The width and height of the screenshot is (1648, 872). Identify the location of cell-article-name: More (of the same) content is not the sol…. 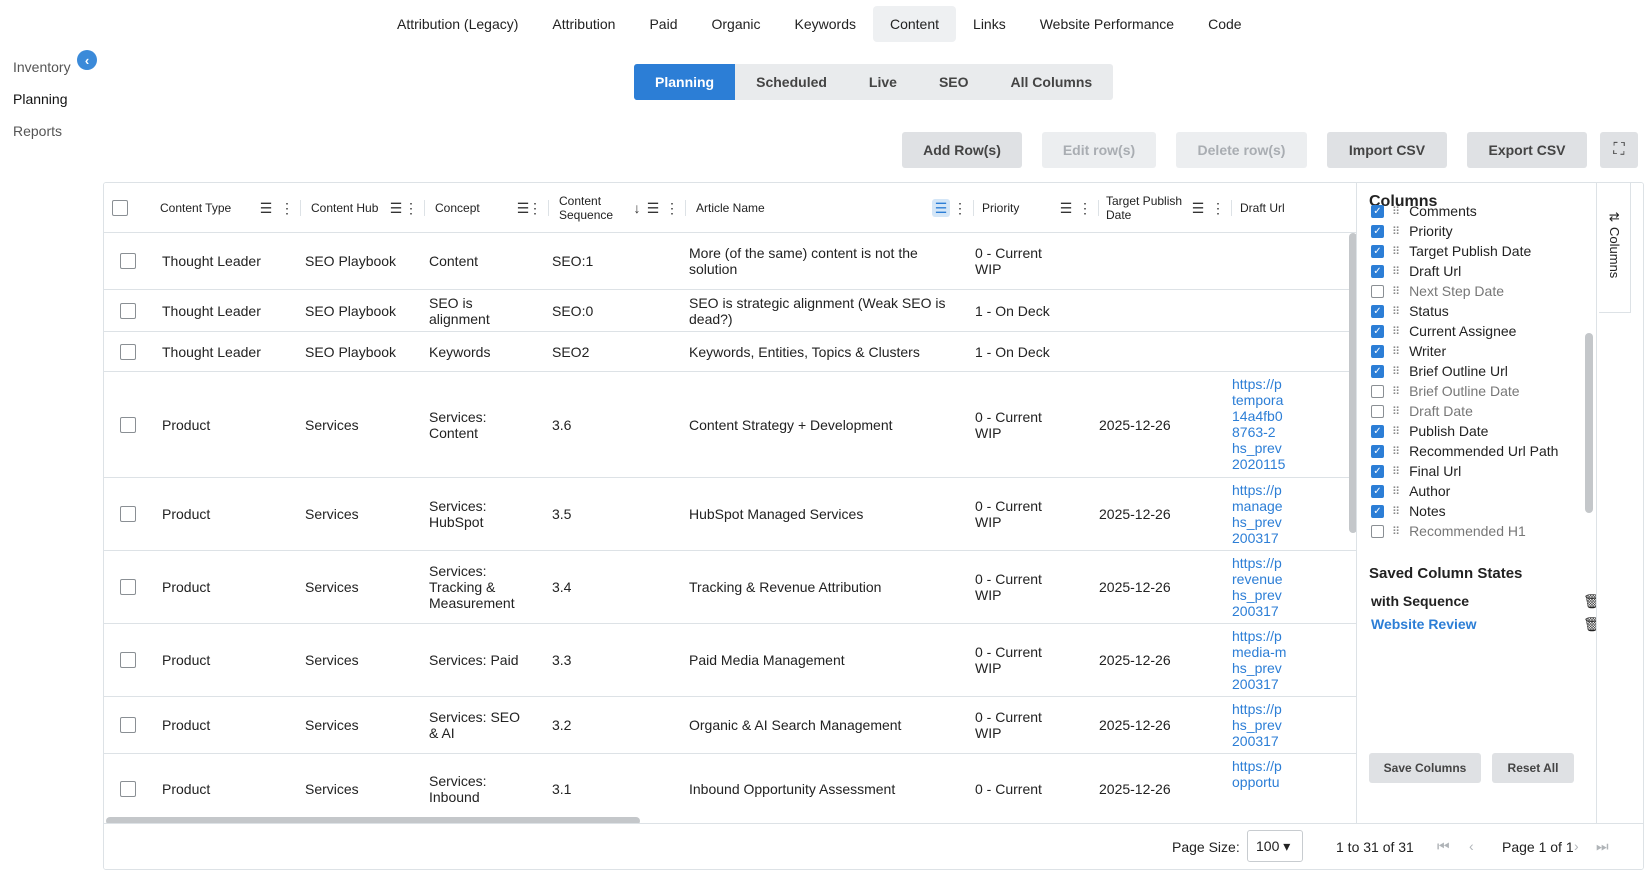
(824, 261).